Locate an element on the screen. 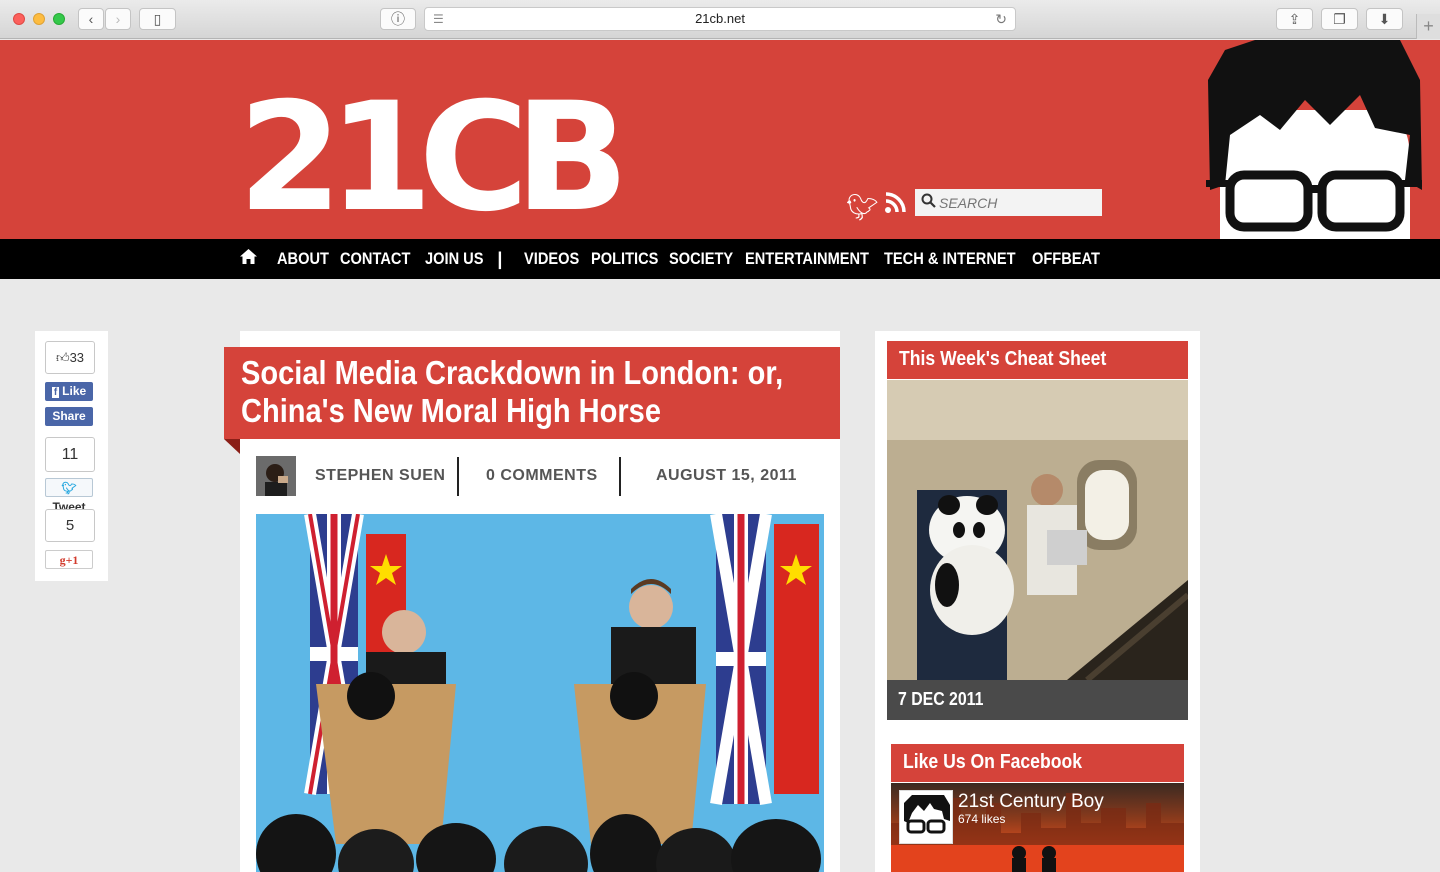 The image size is (1440, 872). address-bar: ☰ 21cb.net ↻ is located at coordinates (720, 19).